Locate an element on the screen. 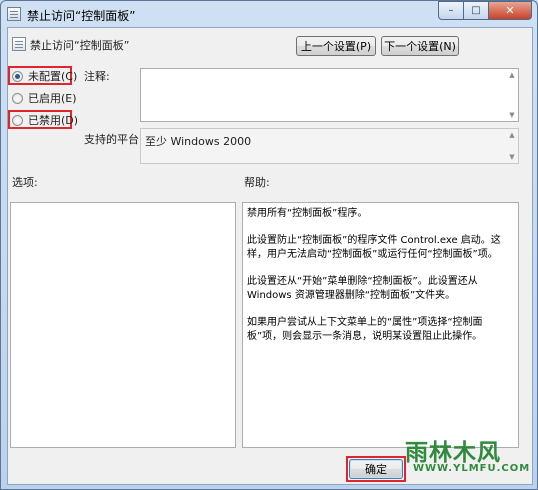  radio-enabled: 已启用(E) is located at coordinates (44, 98).